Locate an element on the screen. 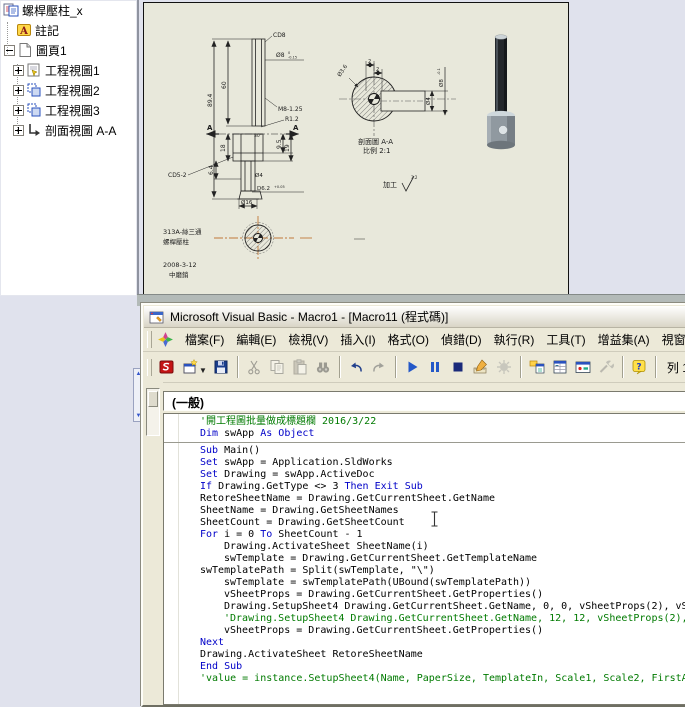 Image resolution: width=685 pixels, height=707 pixels. scrollbar-thumb is located at coordinates (153, 399).